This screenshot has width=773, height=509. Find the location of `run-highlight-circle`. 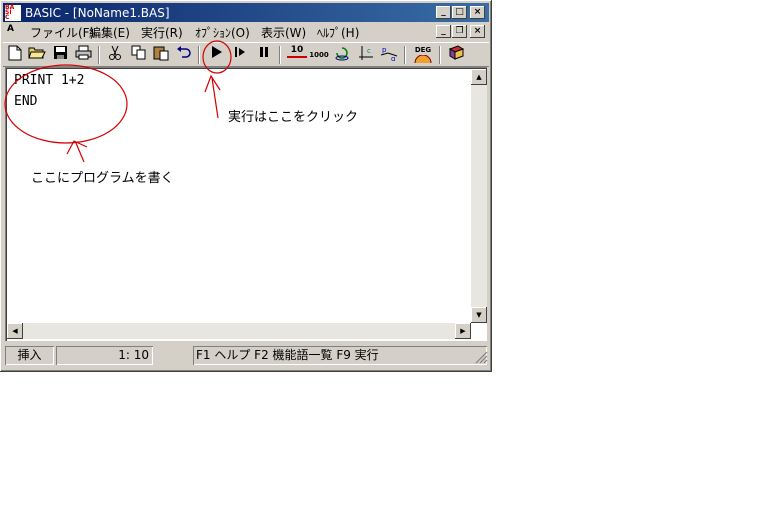

run-highlight-circle is located at coordinates (217, 57).